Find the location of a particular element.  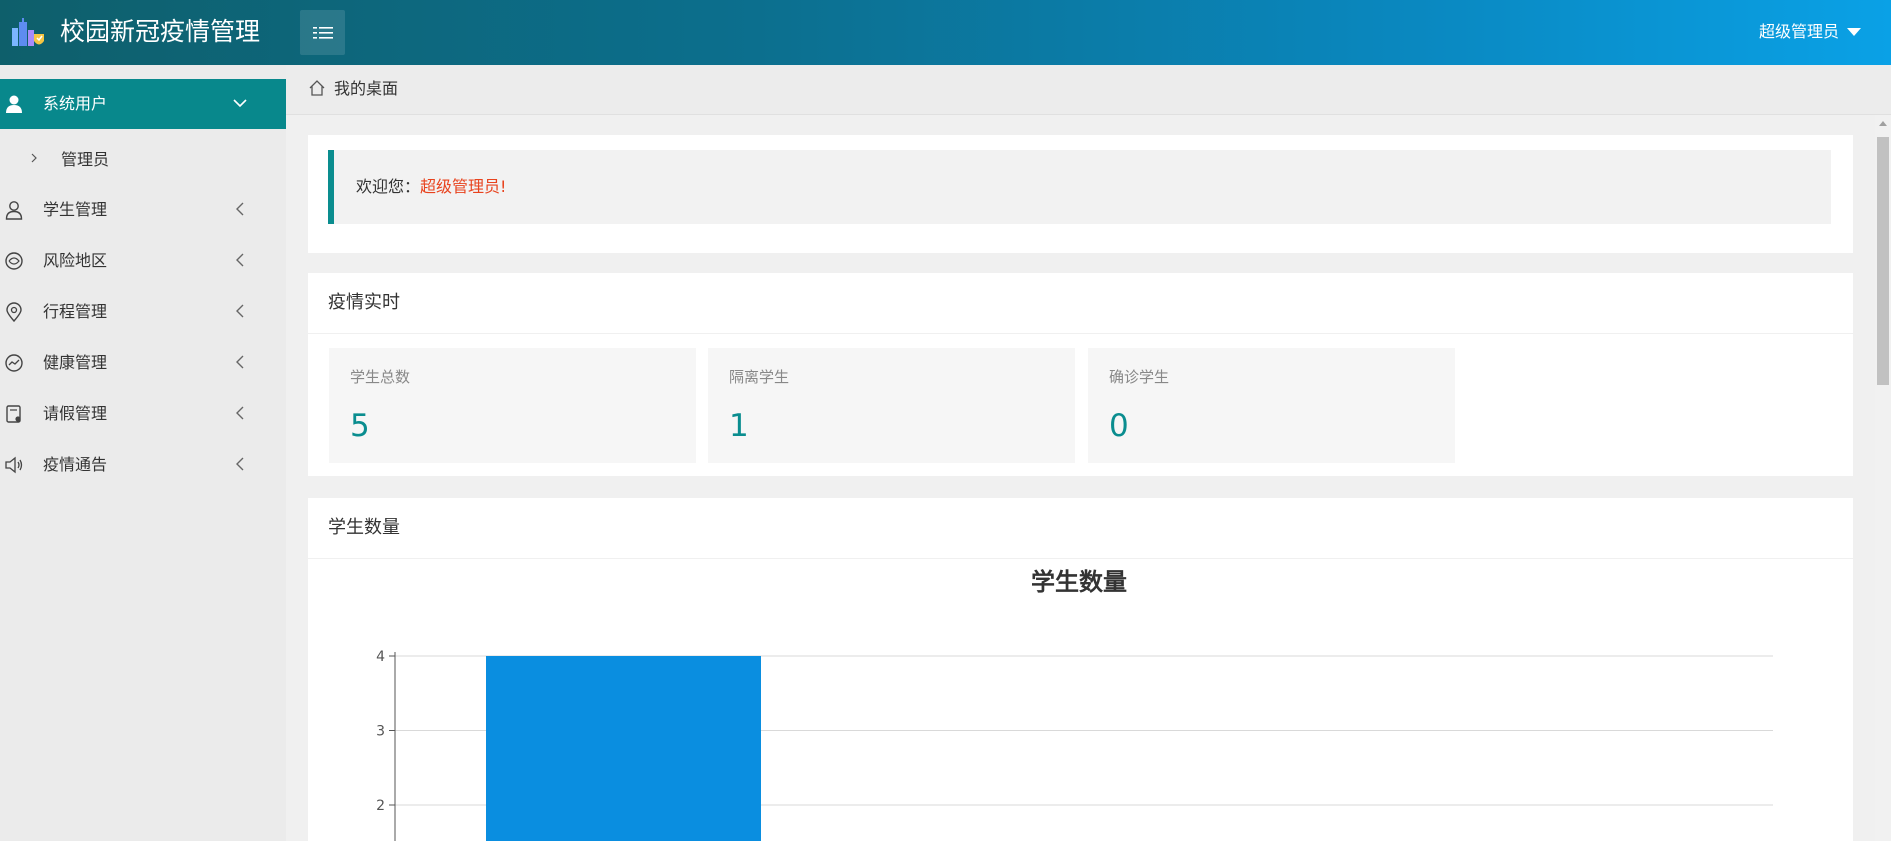

campus-building-logo-icon is located at coordinates (28, 32).